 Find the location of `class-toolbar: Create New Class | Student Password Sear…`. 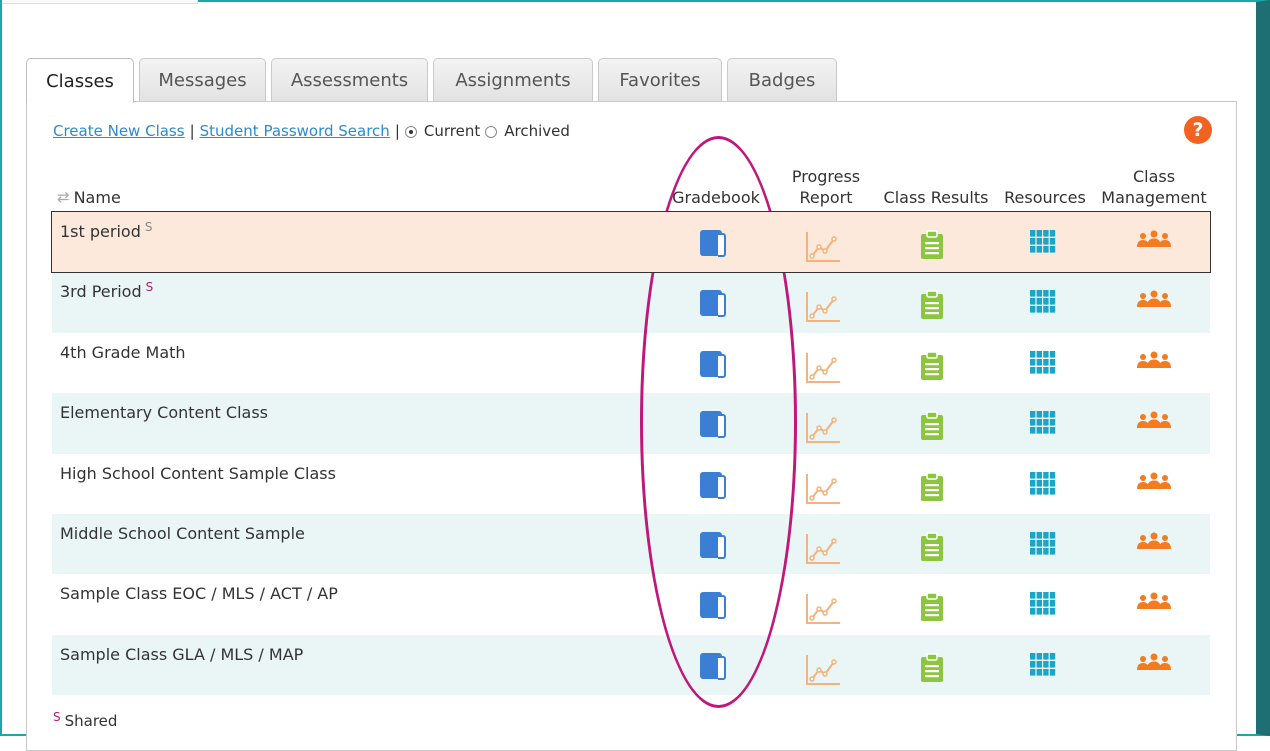

class-toolbar: Create New Class | Student Password Sear… is located at coordinates (311, 131).